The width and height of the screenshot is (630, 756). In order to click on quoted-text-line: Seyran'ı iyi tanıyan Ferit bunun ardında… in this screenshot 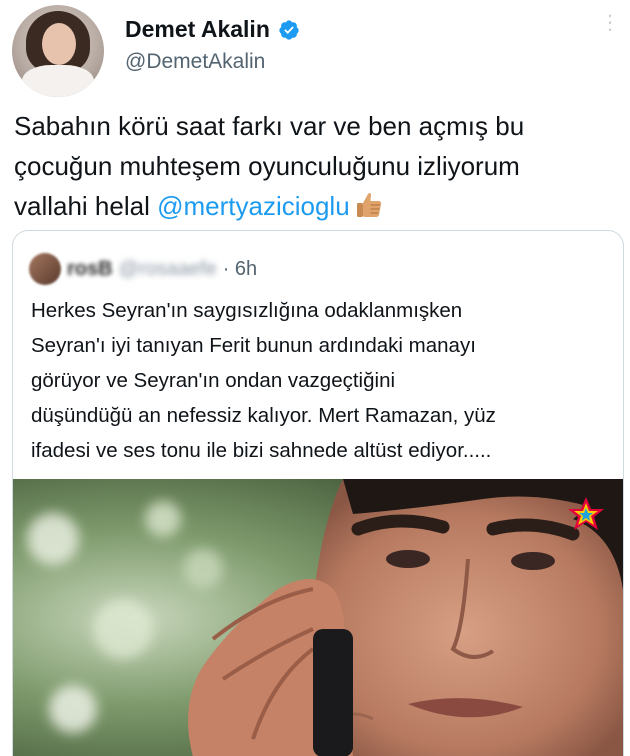, I will do `click(253, 345)`.